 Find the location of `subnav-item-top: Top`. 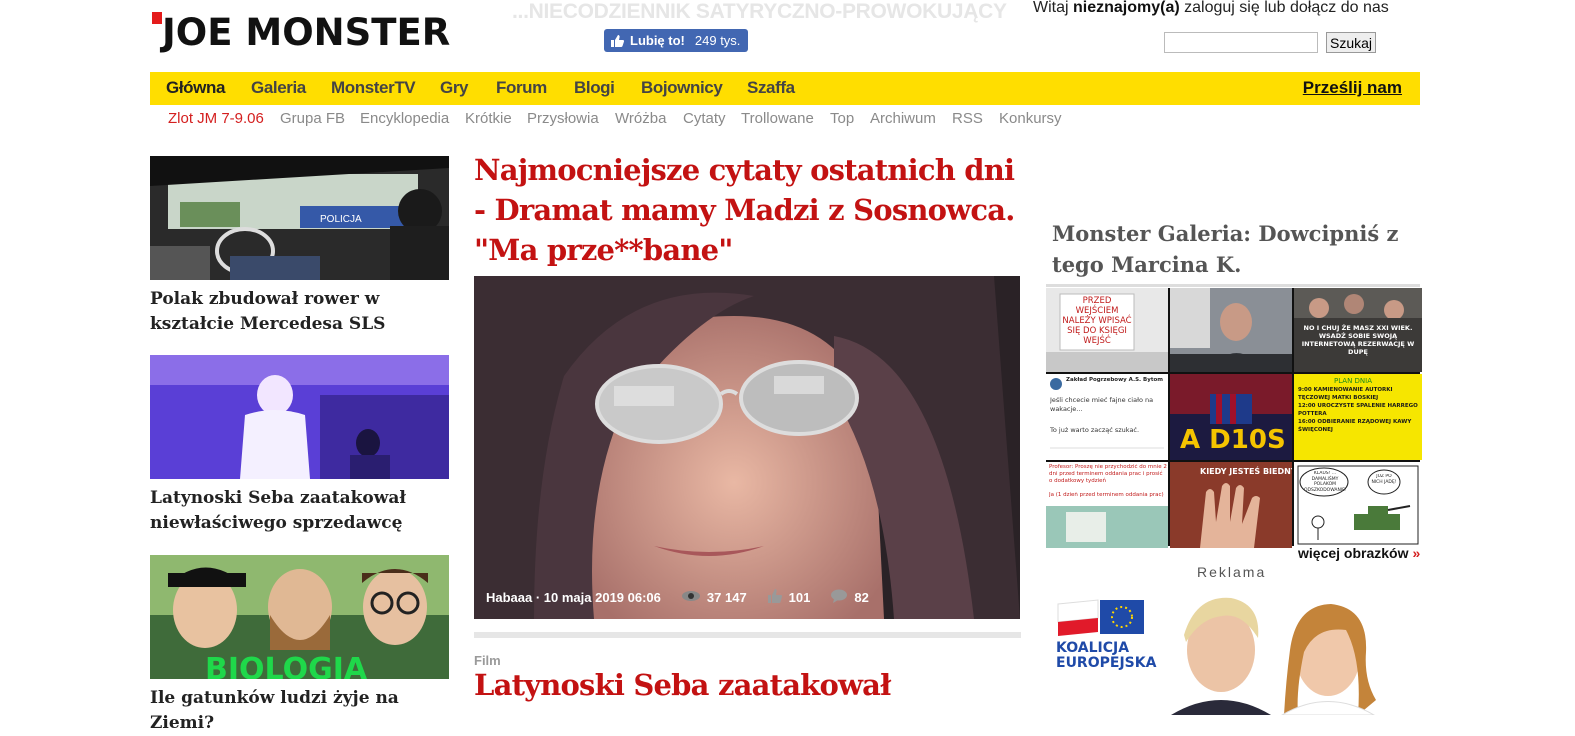

subnav-item-top: Top is located at coordinates (842, 118).